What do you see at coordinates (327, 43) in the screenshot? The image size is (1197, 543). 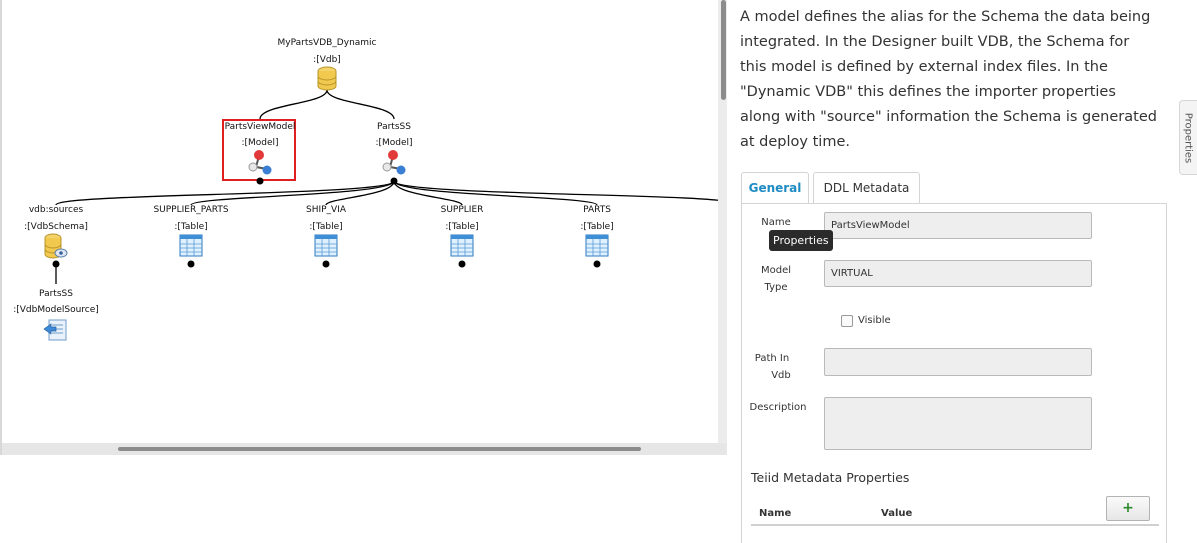 I see `vdb-root-name: MyPartsVDB_Dynamic` at bounding box center [327, 43].